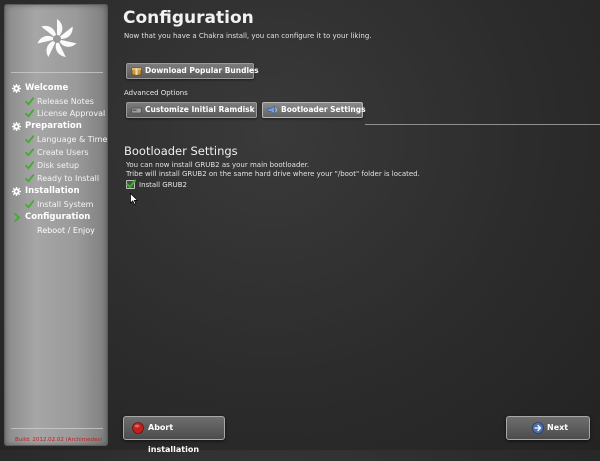 The width and height of the screenshot is (600, 461). What do you see at coordinates (188, 18) in the screenshot?
I see `page-title: Configuration` at bounding box center [188, 18].